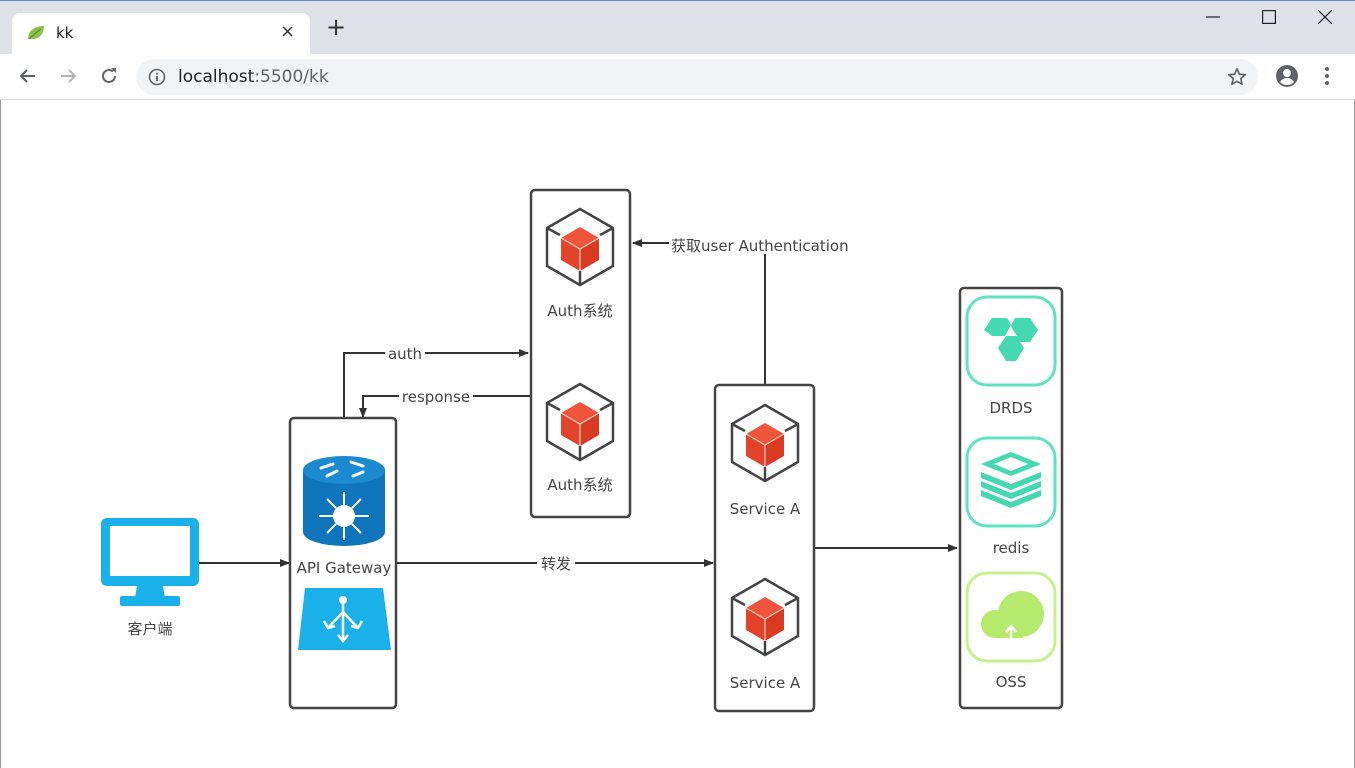 This screenshot has height=768, width=1355. What do you see at coordinates (291, 77) in the screenshot?
I see `url-path: :5500/kk` at bounding box center [291, 77].